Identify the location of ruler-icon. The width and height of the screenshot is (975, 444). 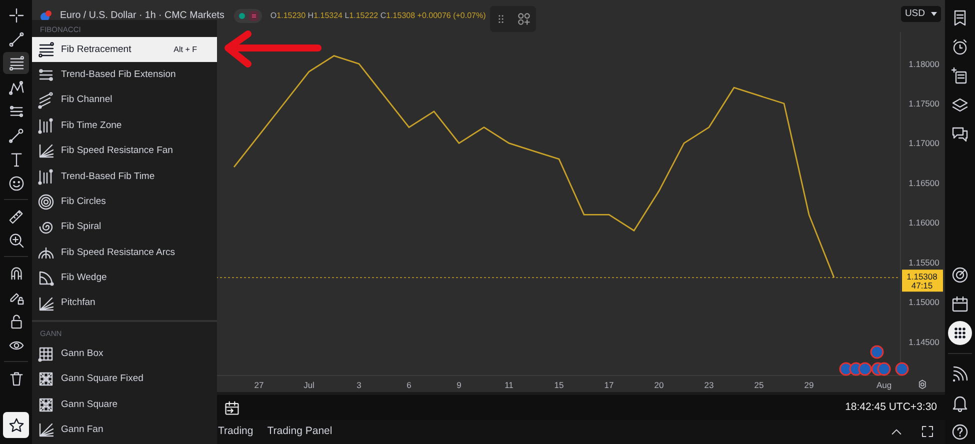
(16, 216).